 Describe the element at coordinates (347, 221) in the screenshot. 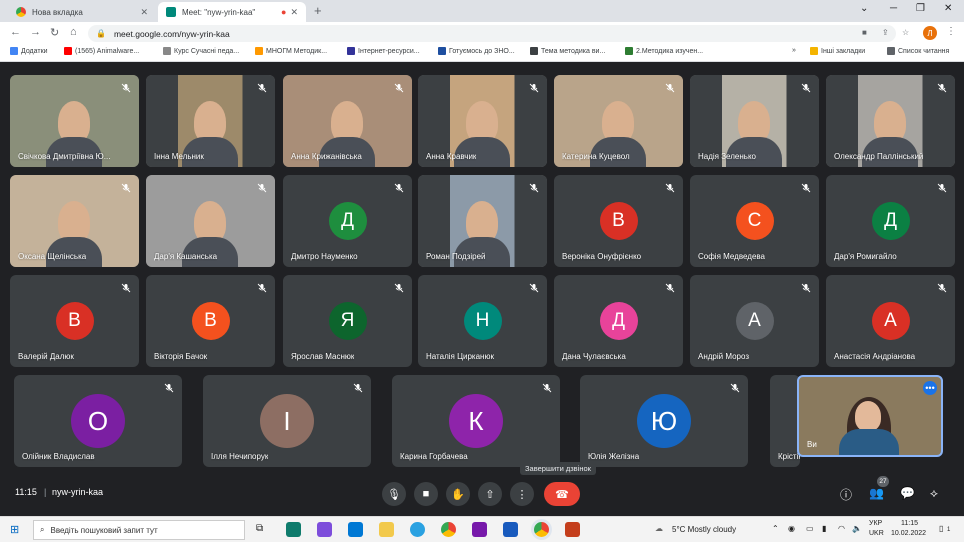

I see `participant-tile: Д Дмитро Науменко` at that location.